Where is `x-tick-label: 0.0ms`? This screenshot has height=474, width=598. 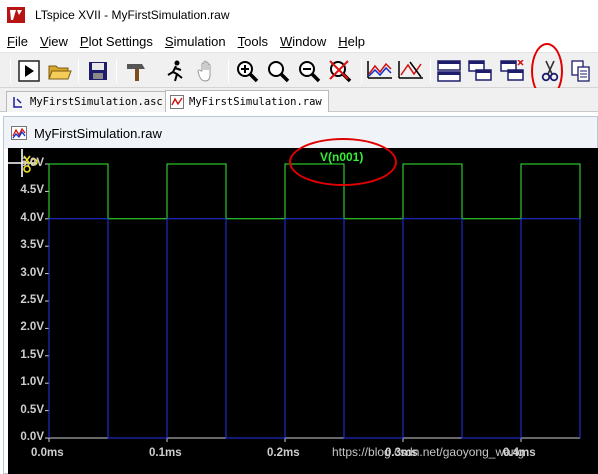 x-tick-label: 0.0ms is located at coordinates (47, 453).